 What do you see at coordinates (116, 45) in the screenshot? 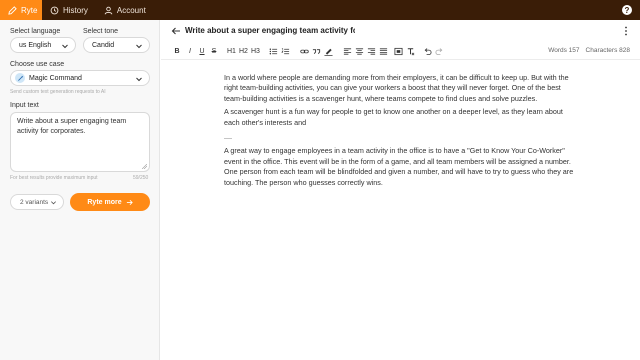
I see `tone-select: Candid` at bounding box center [116, 45].